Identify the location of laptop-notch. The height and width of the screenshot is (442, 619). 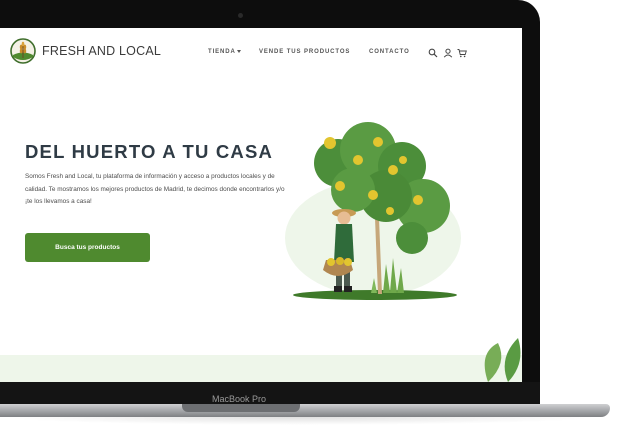
(241, 408).